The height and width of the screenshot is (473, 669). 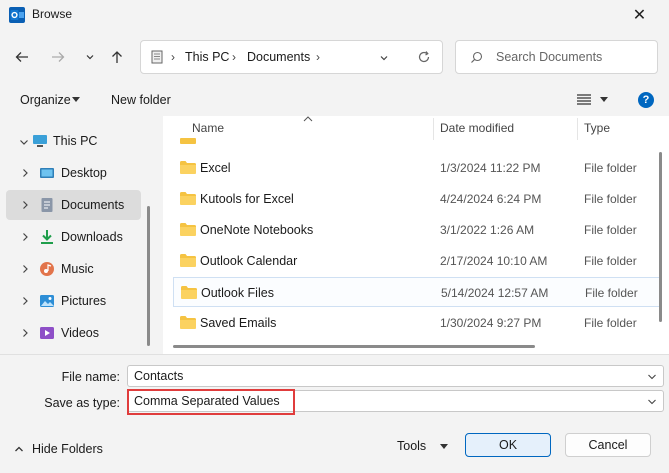 What do you see at coordinates (208, 128) in the screenshot?
I see `column-header-name: Name` at bounding box center [208, 128].